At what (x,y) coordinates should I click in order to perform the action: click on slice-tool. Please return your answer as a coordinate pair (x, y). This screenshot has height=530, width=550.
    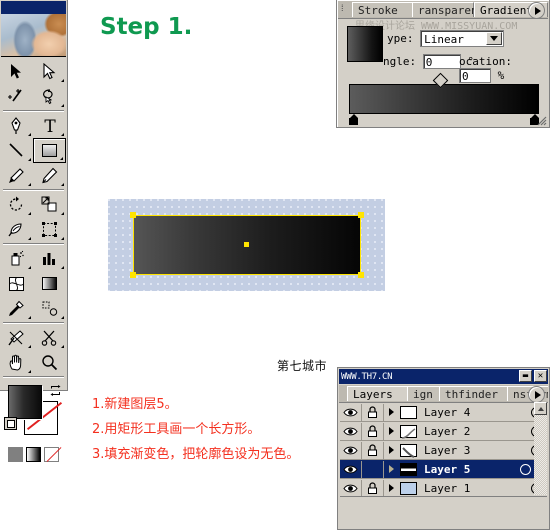
    Looking at the image, I should click on (16, 337).